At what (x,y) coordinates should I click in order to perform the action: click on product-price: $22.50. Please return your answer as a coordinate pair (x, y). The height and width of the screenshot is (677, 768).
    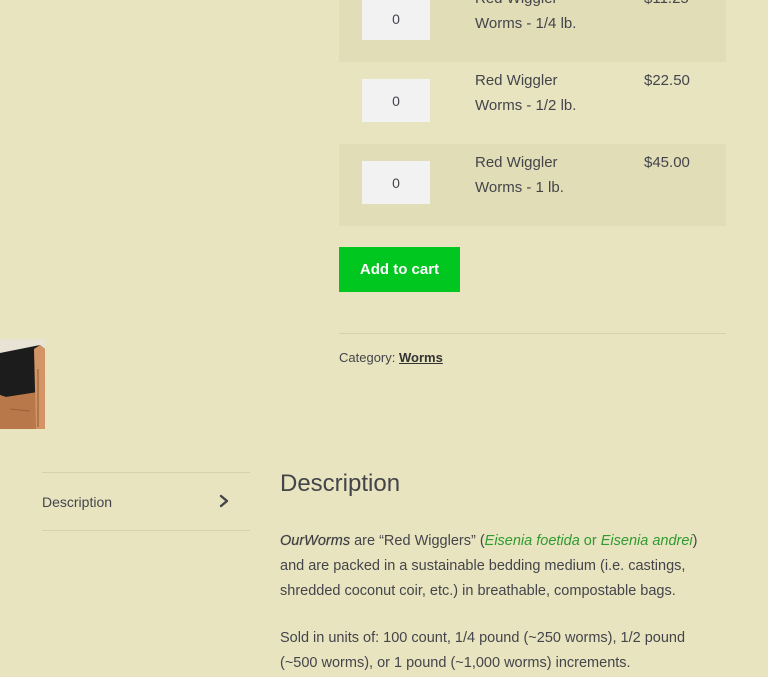
    Looking at the image, I should click on (667, 80).